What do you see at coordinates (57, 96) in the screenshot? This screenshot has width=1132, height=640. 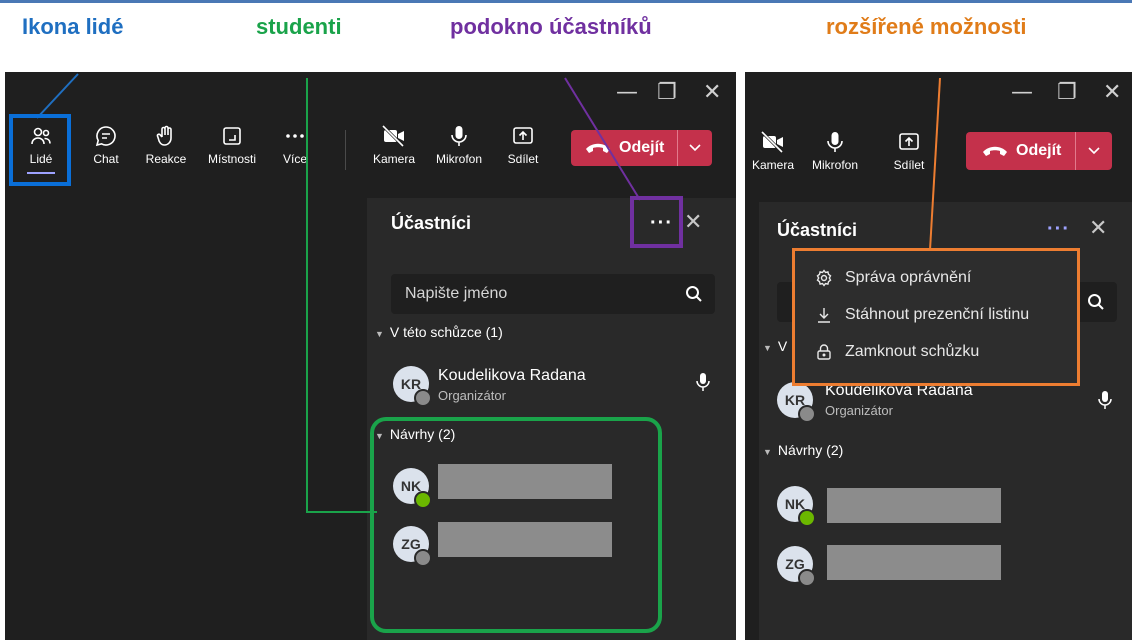 I see `people-callout-line` at bounding box center [57, 96].